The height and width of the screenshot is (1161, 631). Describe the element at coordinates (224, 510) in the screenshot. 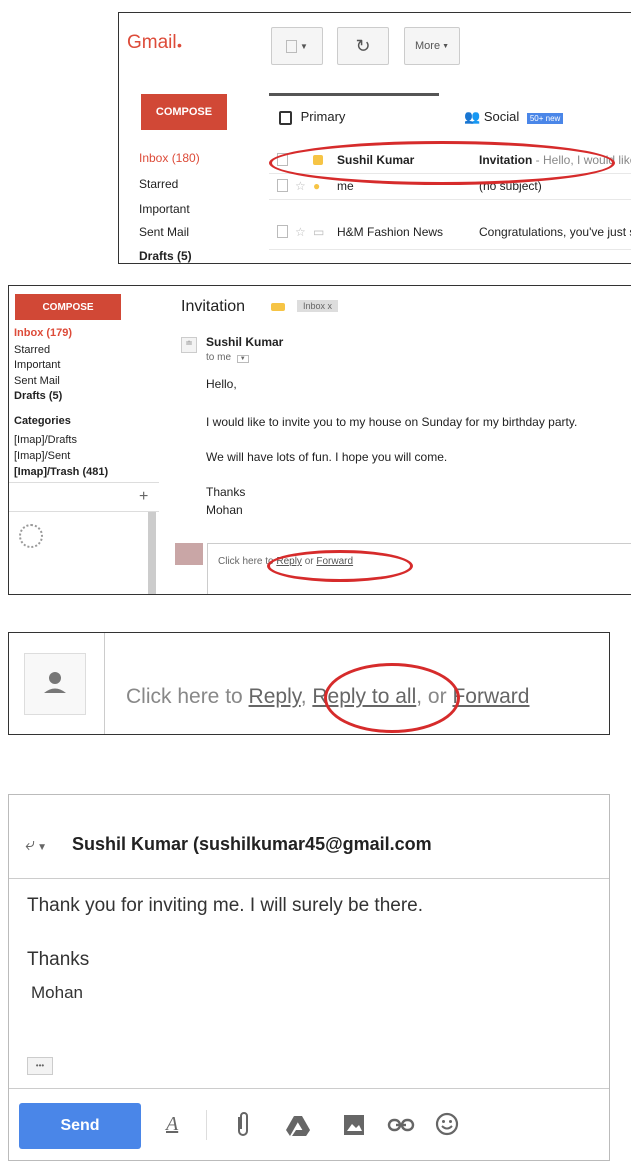

I see `body-line: Mohan` at that location.